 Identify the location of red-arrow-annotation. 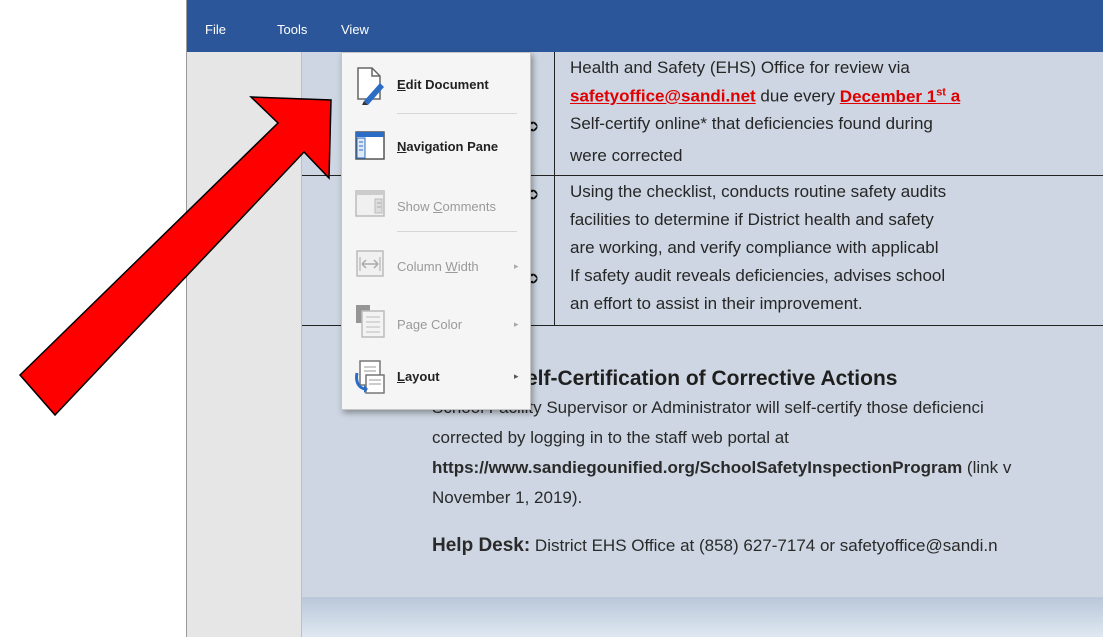
(175, 256).